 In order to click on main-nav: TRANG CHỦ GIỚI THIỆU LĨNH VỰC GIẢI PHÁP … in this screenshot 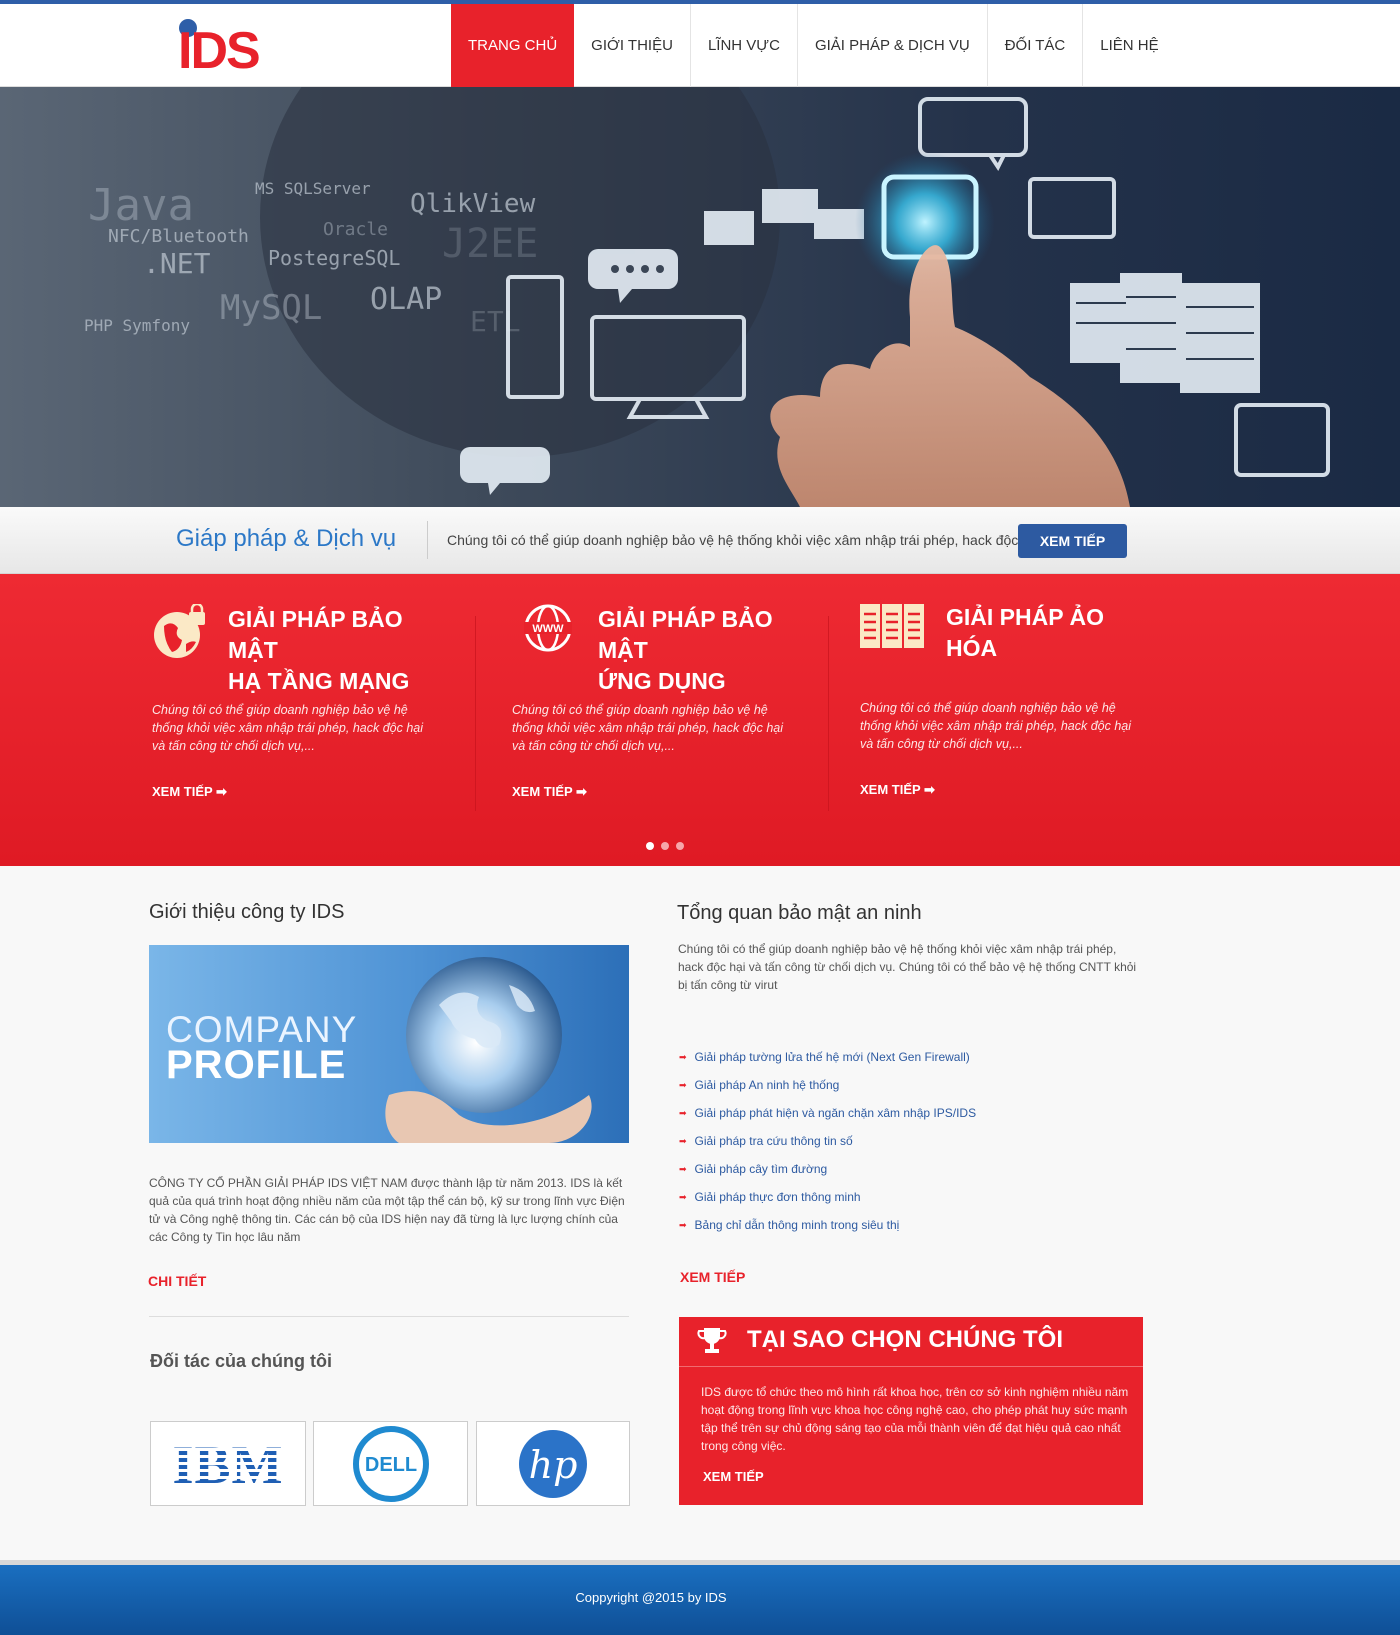, I will do `click(813, 45)`.